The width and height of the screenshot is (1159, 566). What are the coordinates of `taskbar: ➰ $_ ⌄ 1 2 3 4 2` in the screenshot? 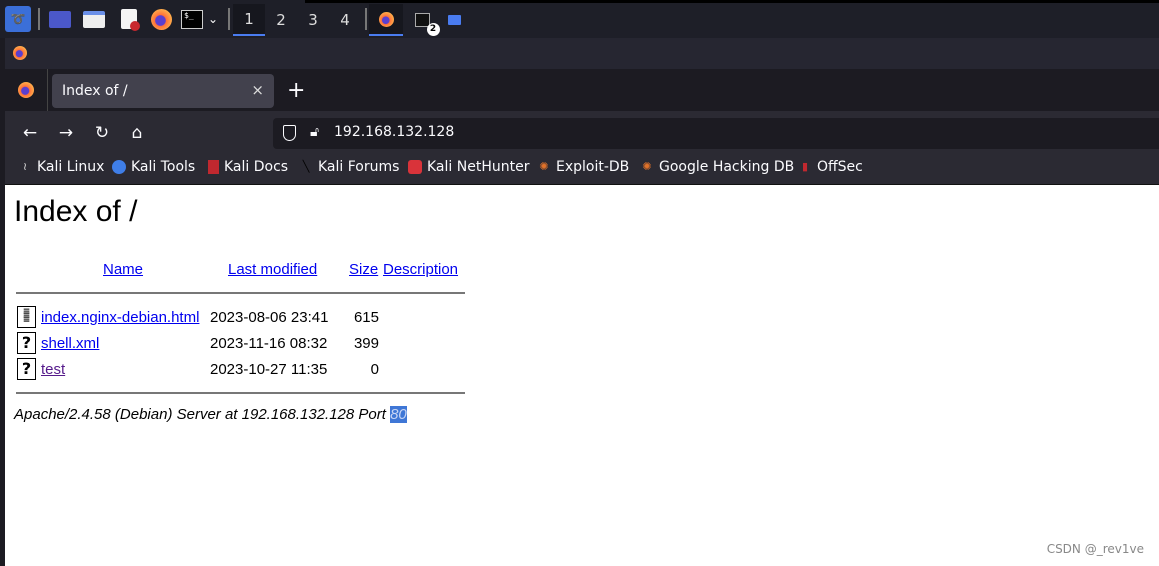 It's located at (579, 19).